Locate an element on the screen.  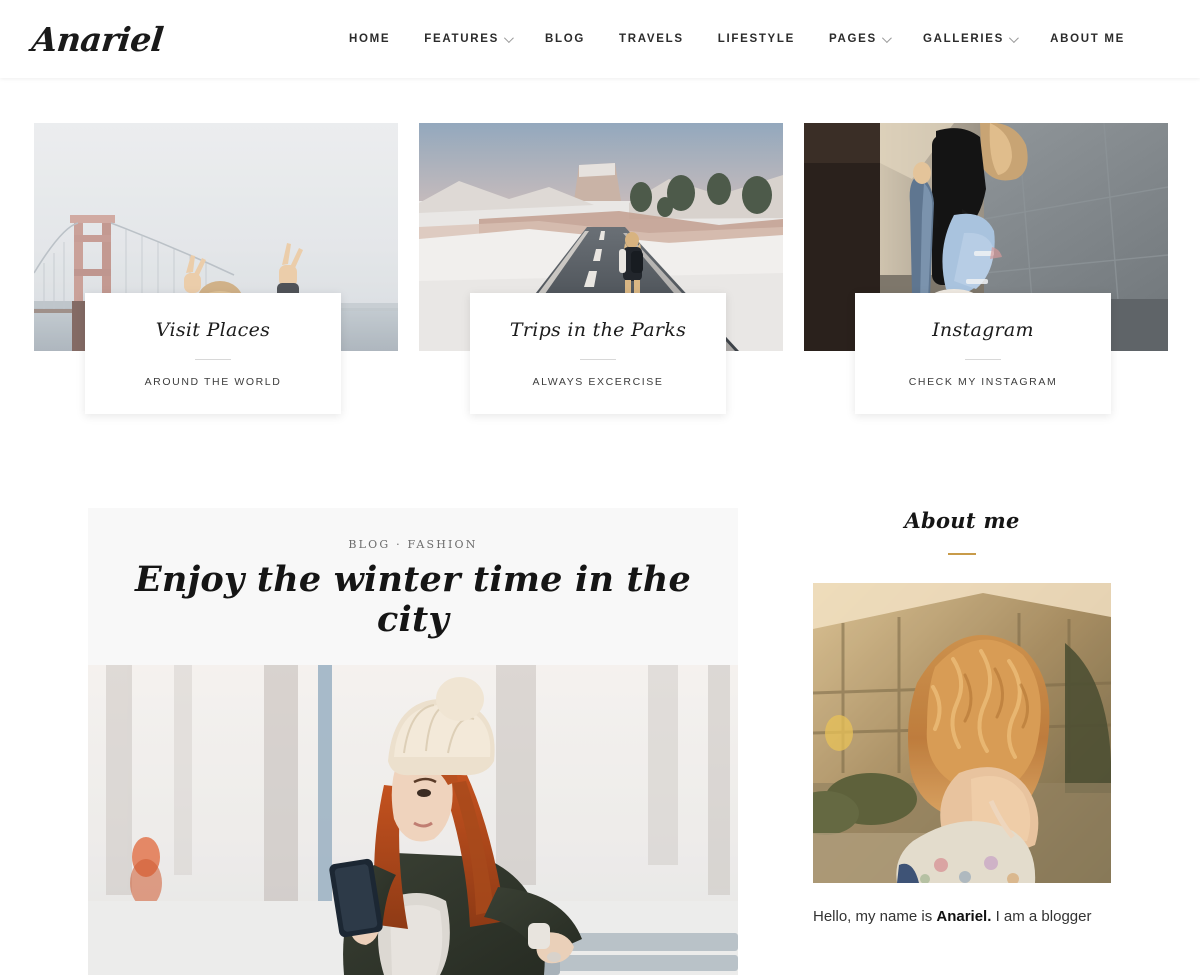
nav-item-blog: BLOG is located at coordinates (565, 39).